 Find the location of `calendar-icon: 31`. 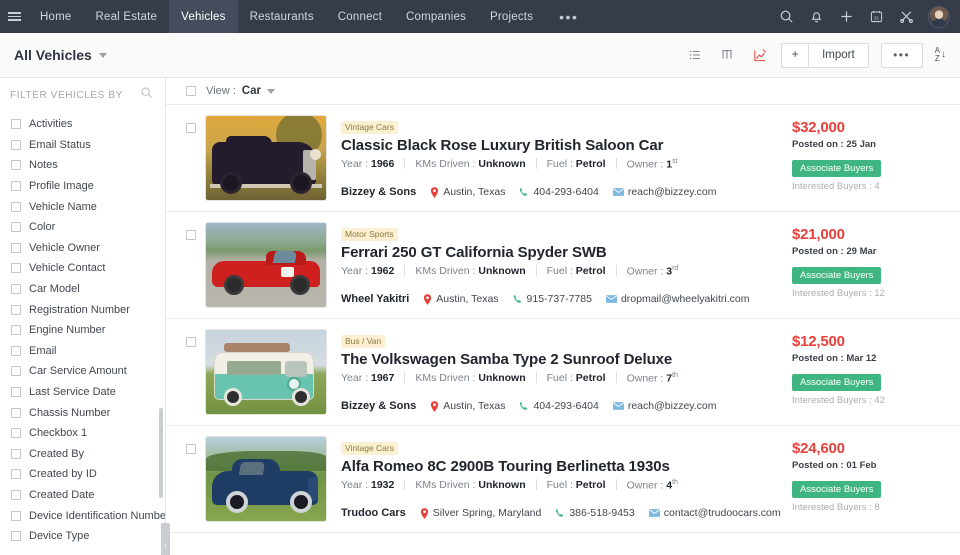

calendar-icon: 31 is located at coordinates (876, 17).